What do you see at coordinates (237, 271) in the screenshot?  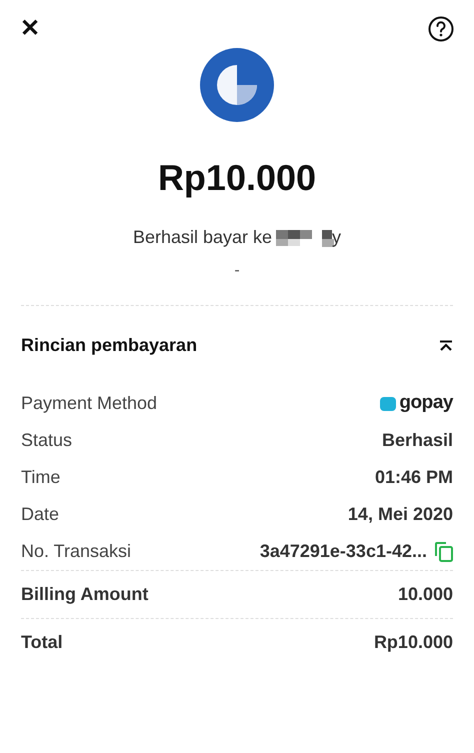 I see `payment-note: -` at bounding box center [237, 271].